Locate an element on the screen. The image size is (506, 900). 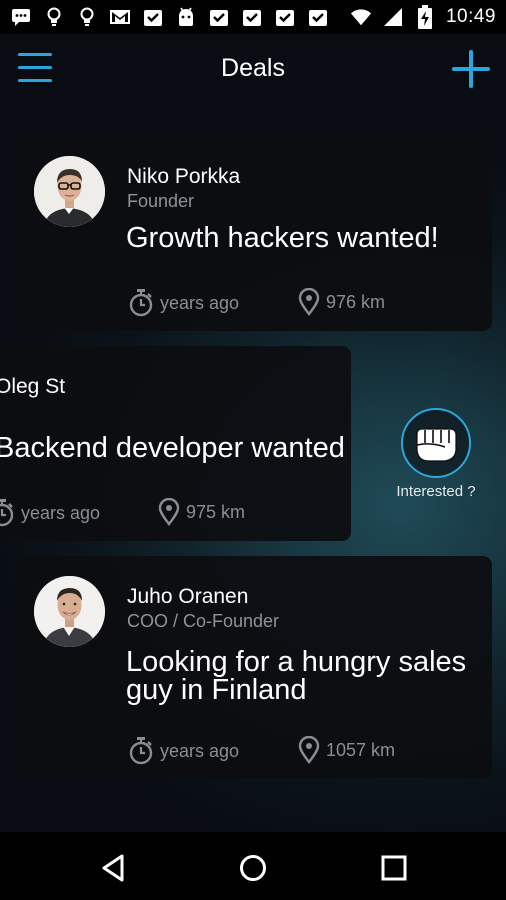
back-icon is located at coordinates (114, 868).